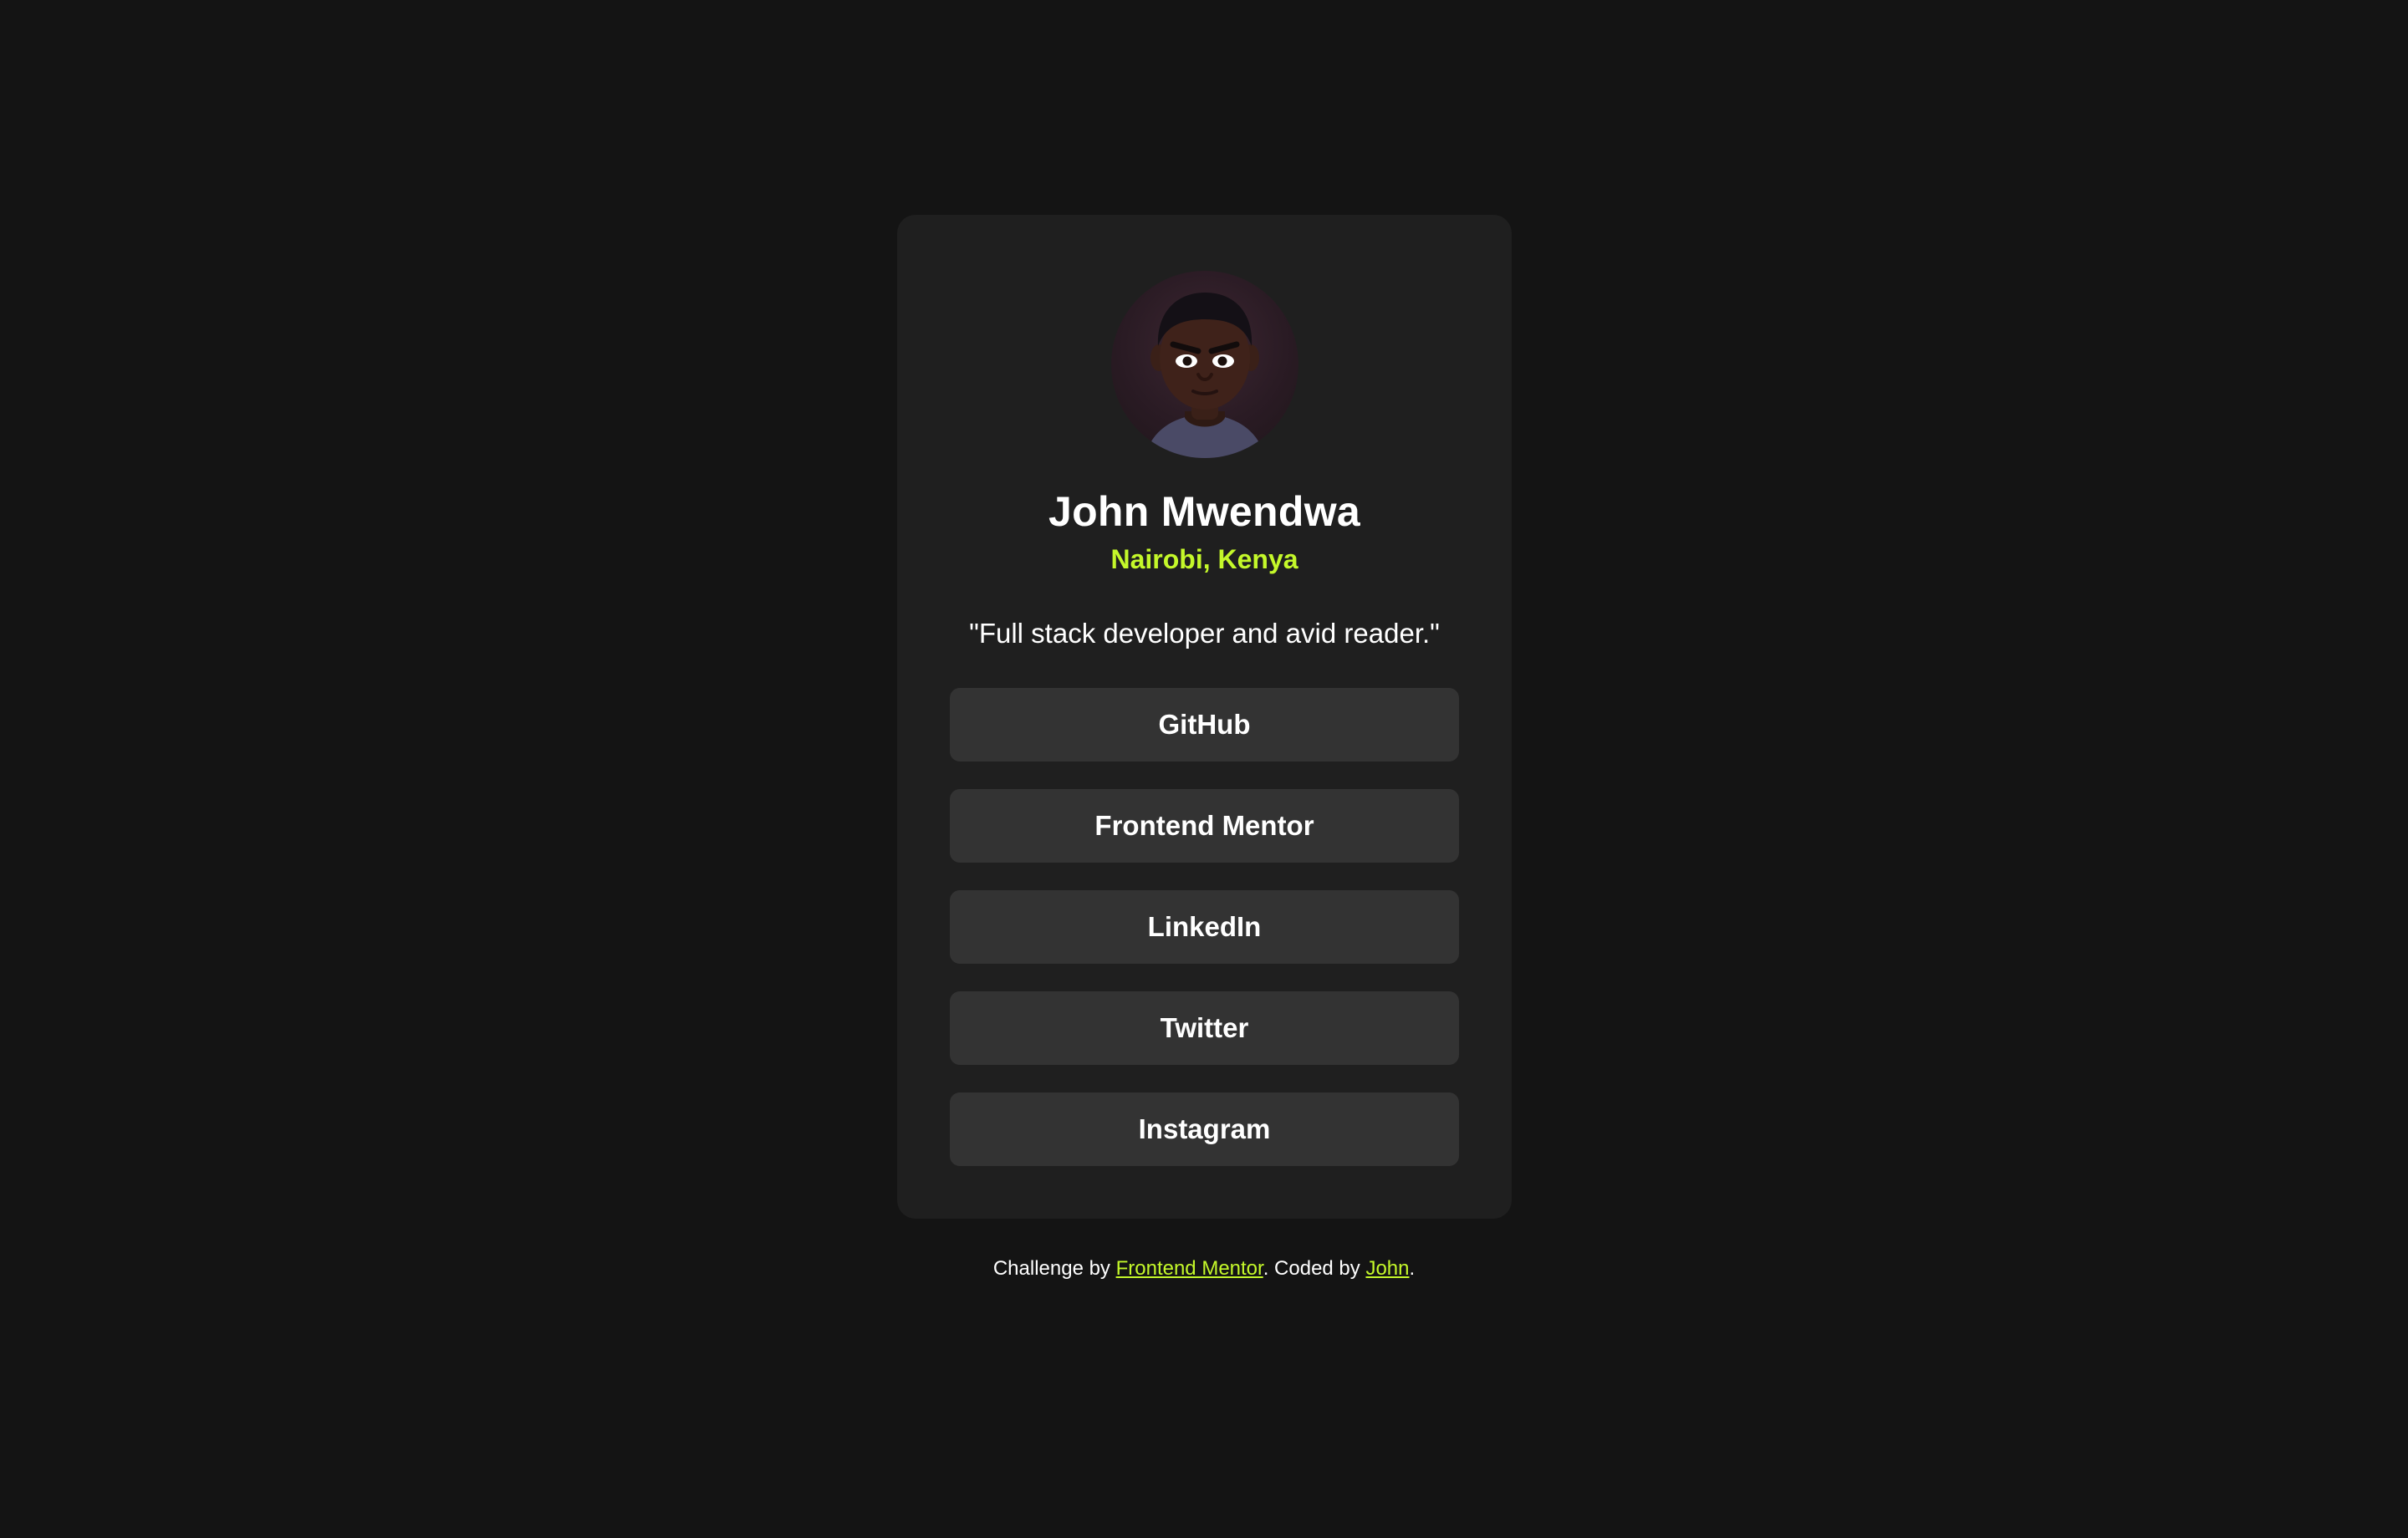  What do you see at coordinates (1205, 1129) in the screenshot?
I see `instagram-link-button: Instagram` at bounding box center [1205, 1129].